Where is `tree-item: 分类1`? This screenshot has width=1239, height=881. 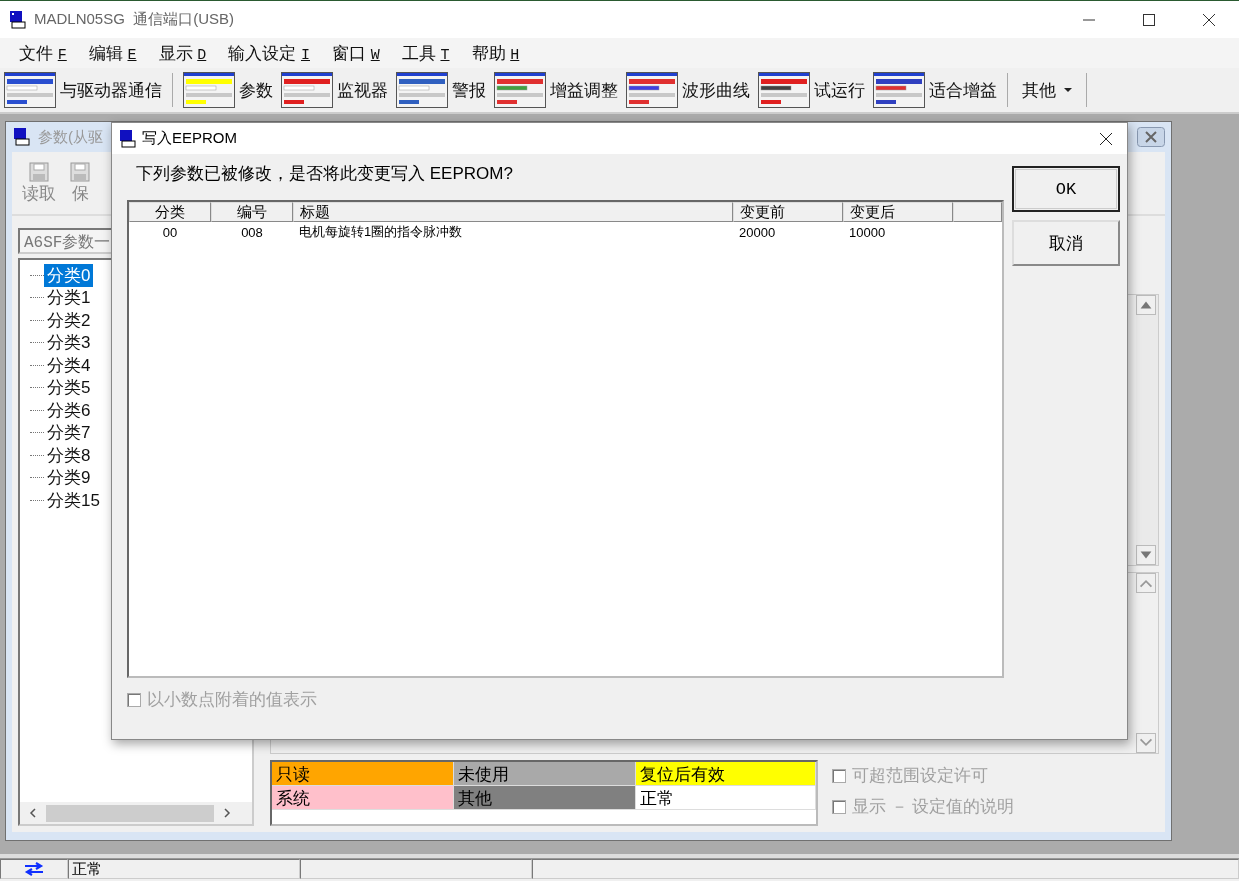 tree-item: 分类1 is located at coordinates (69, 298).